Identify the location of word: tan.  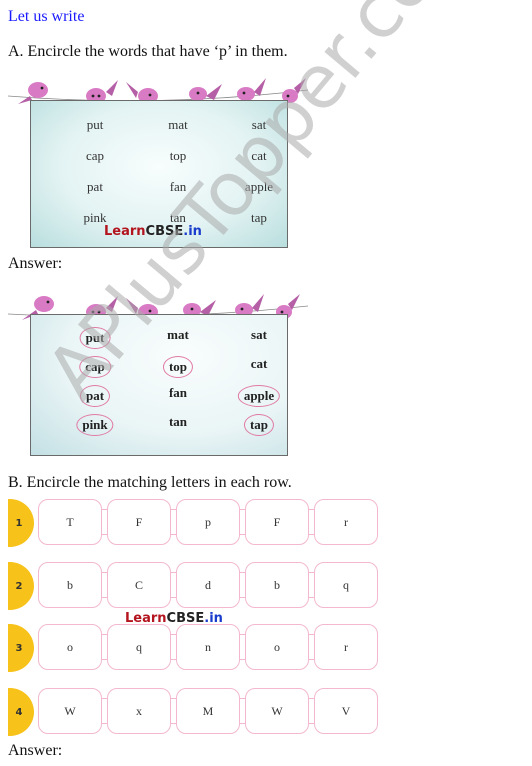
(178, 421).